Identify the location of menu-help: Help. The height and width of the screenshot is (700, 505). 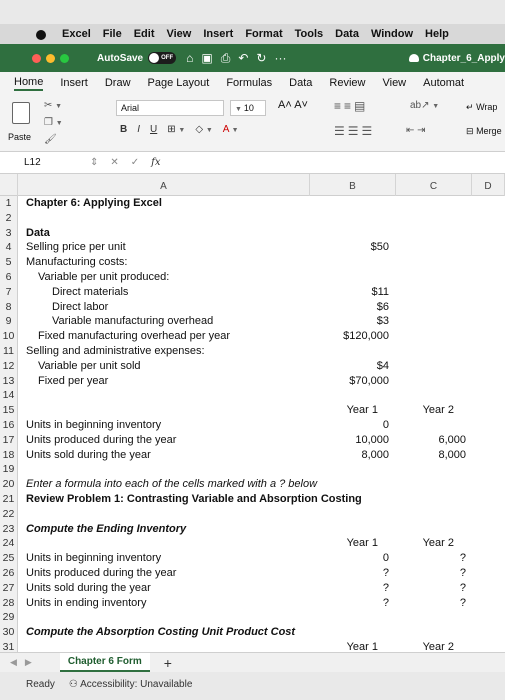
(437, 34).